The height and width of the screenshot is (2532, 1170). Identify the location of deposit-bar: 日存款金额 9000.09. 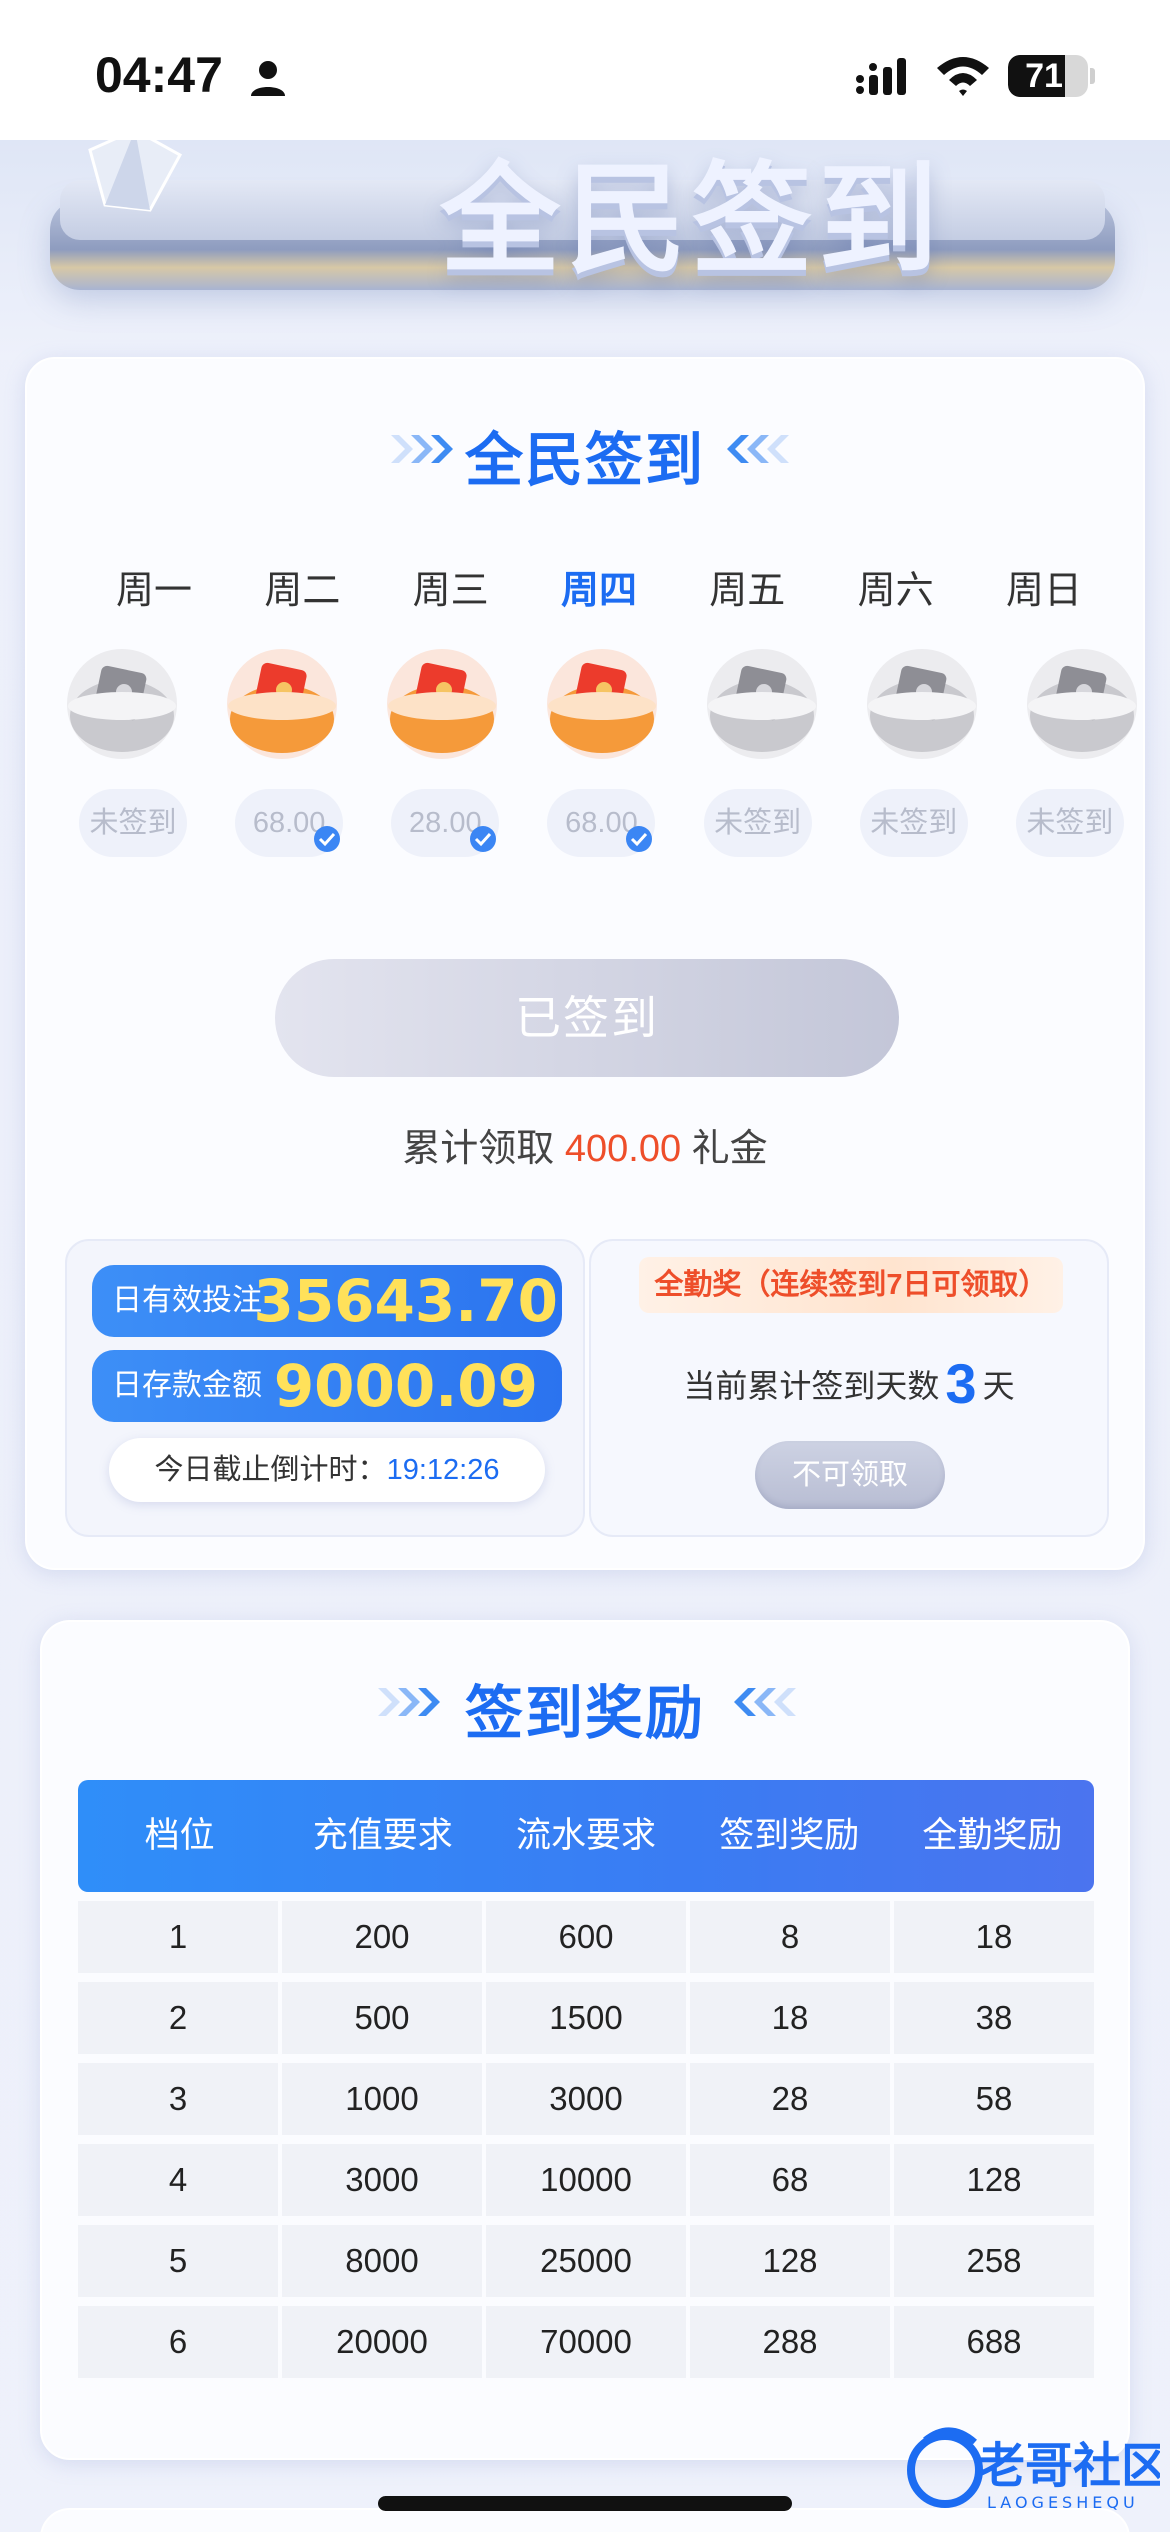
(327, 1386).